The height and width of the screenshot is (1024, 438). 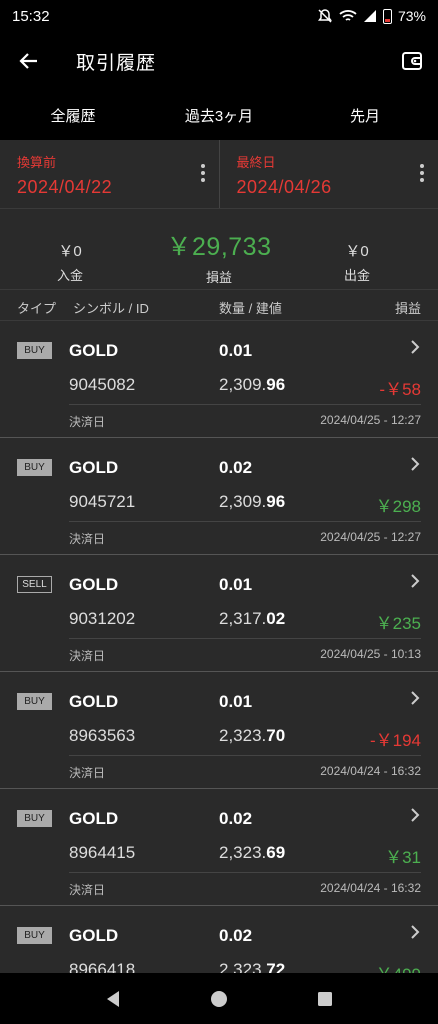 What do you see at coordinates (37, 162) in the screenshot?
I see `start-date-label: 換算前` at bounding box center [37, 162].